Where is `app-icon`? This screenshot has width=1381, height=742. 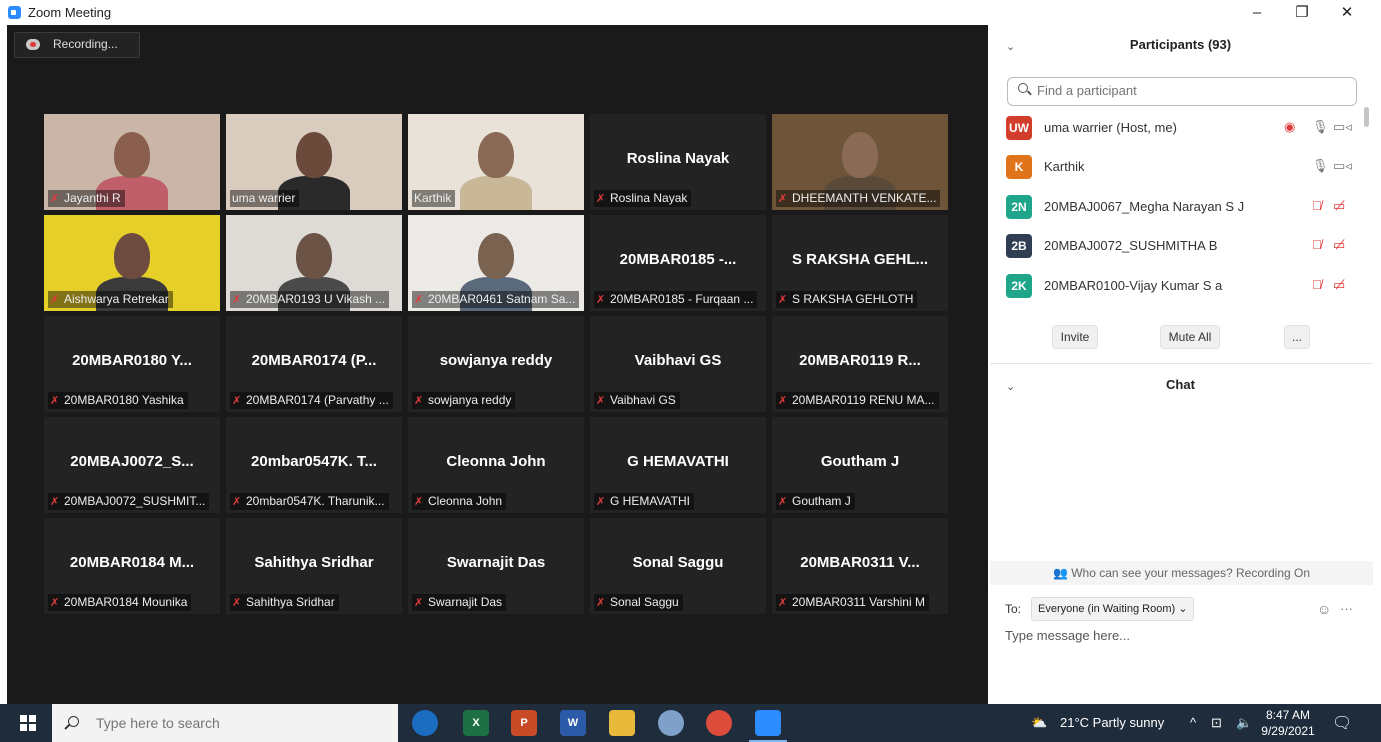 app-icon is located at coordinates (671, 723).